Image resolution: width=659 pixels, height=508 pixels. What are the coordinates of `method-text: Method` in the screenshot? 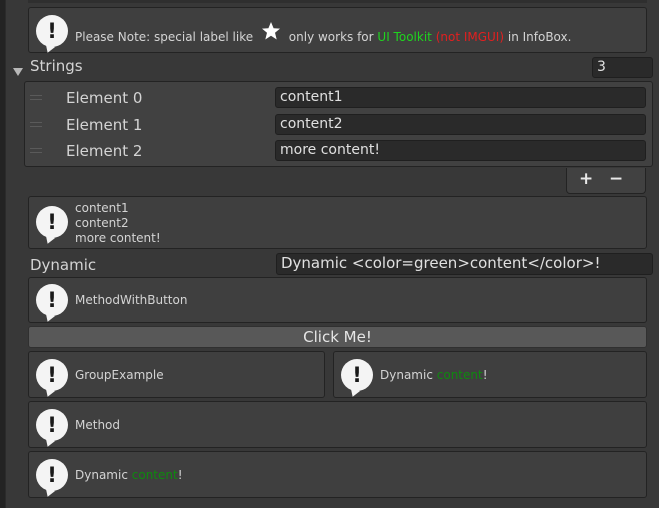 It's located at (98, 425).